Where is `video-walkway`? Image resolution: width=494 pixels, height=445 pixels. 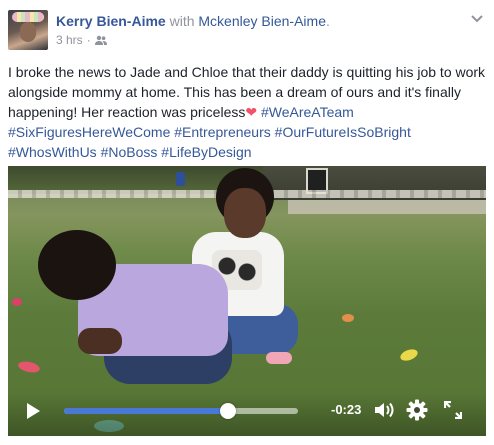
video-walkway is located at coordinates (387, 207).